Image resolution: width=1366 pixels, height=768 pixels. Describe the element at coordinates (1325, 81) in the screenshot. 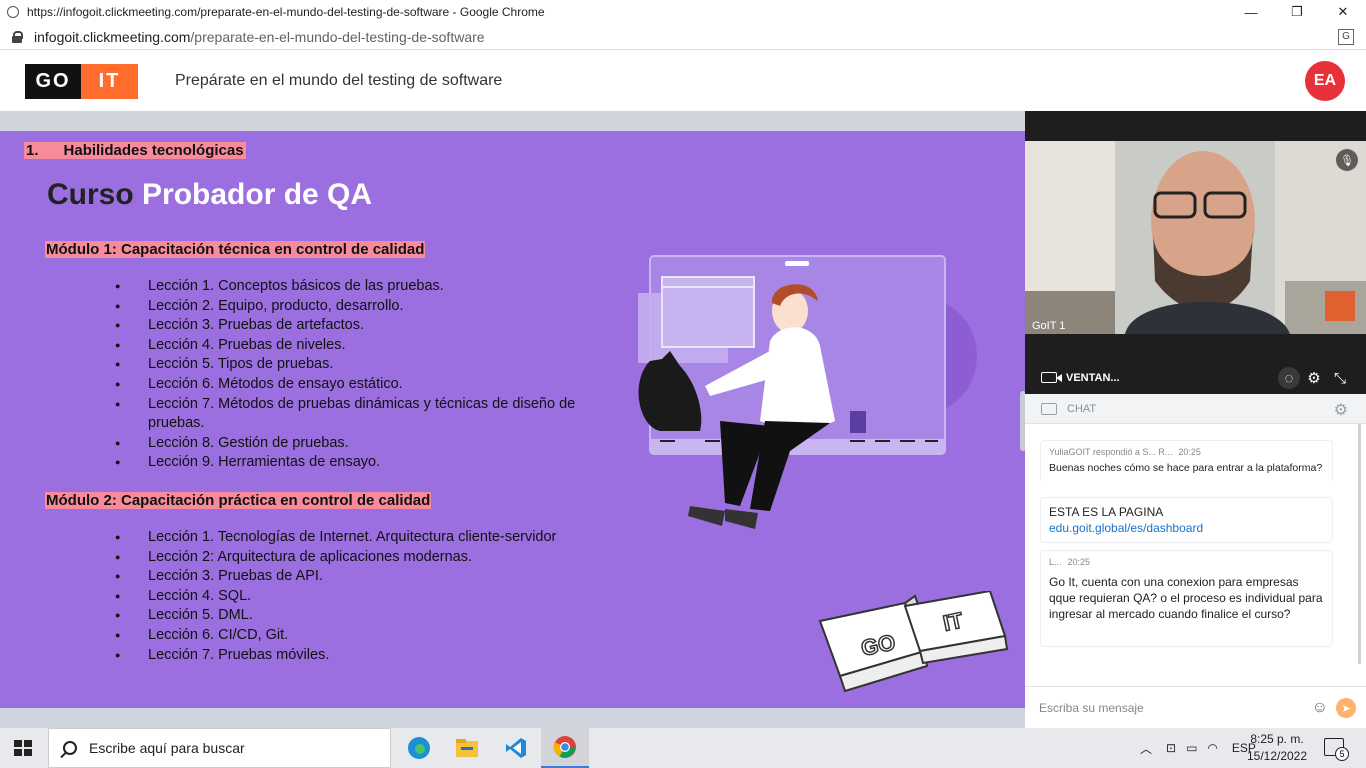

I see `user-avatar: EA` at that location.